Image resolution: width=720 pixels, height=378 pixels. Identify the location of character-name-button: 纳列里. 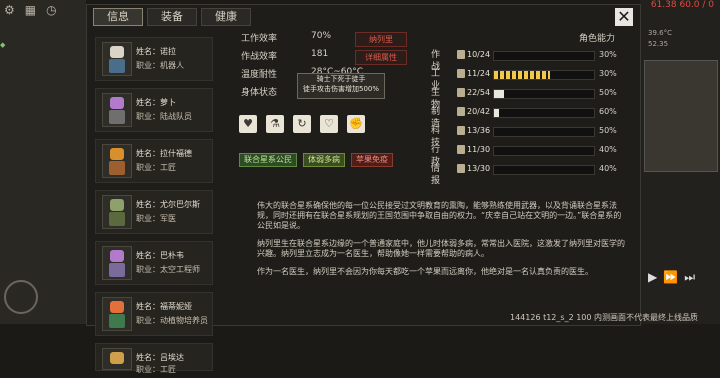
(381, 39).